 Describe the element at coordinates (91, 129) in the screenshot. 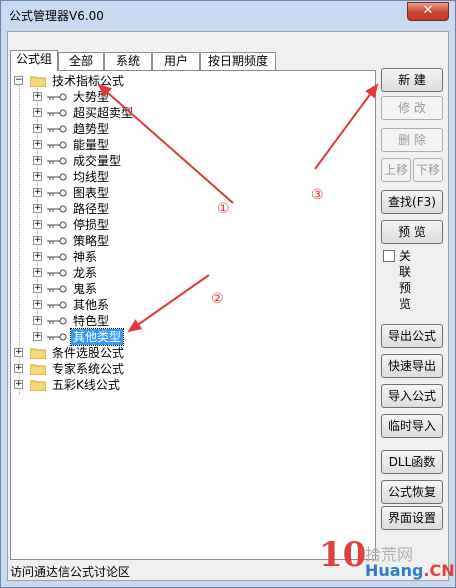

I see `tree-item-label: 趋势型` at that location.